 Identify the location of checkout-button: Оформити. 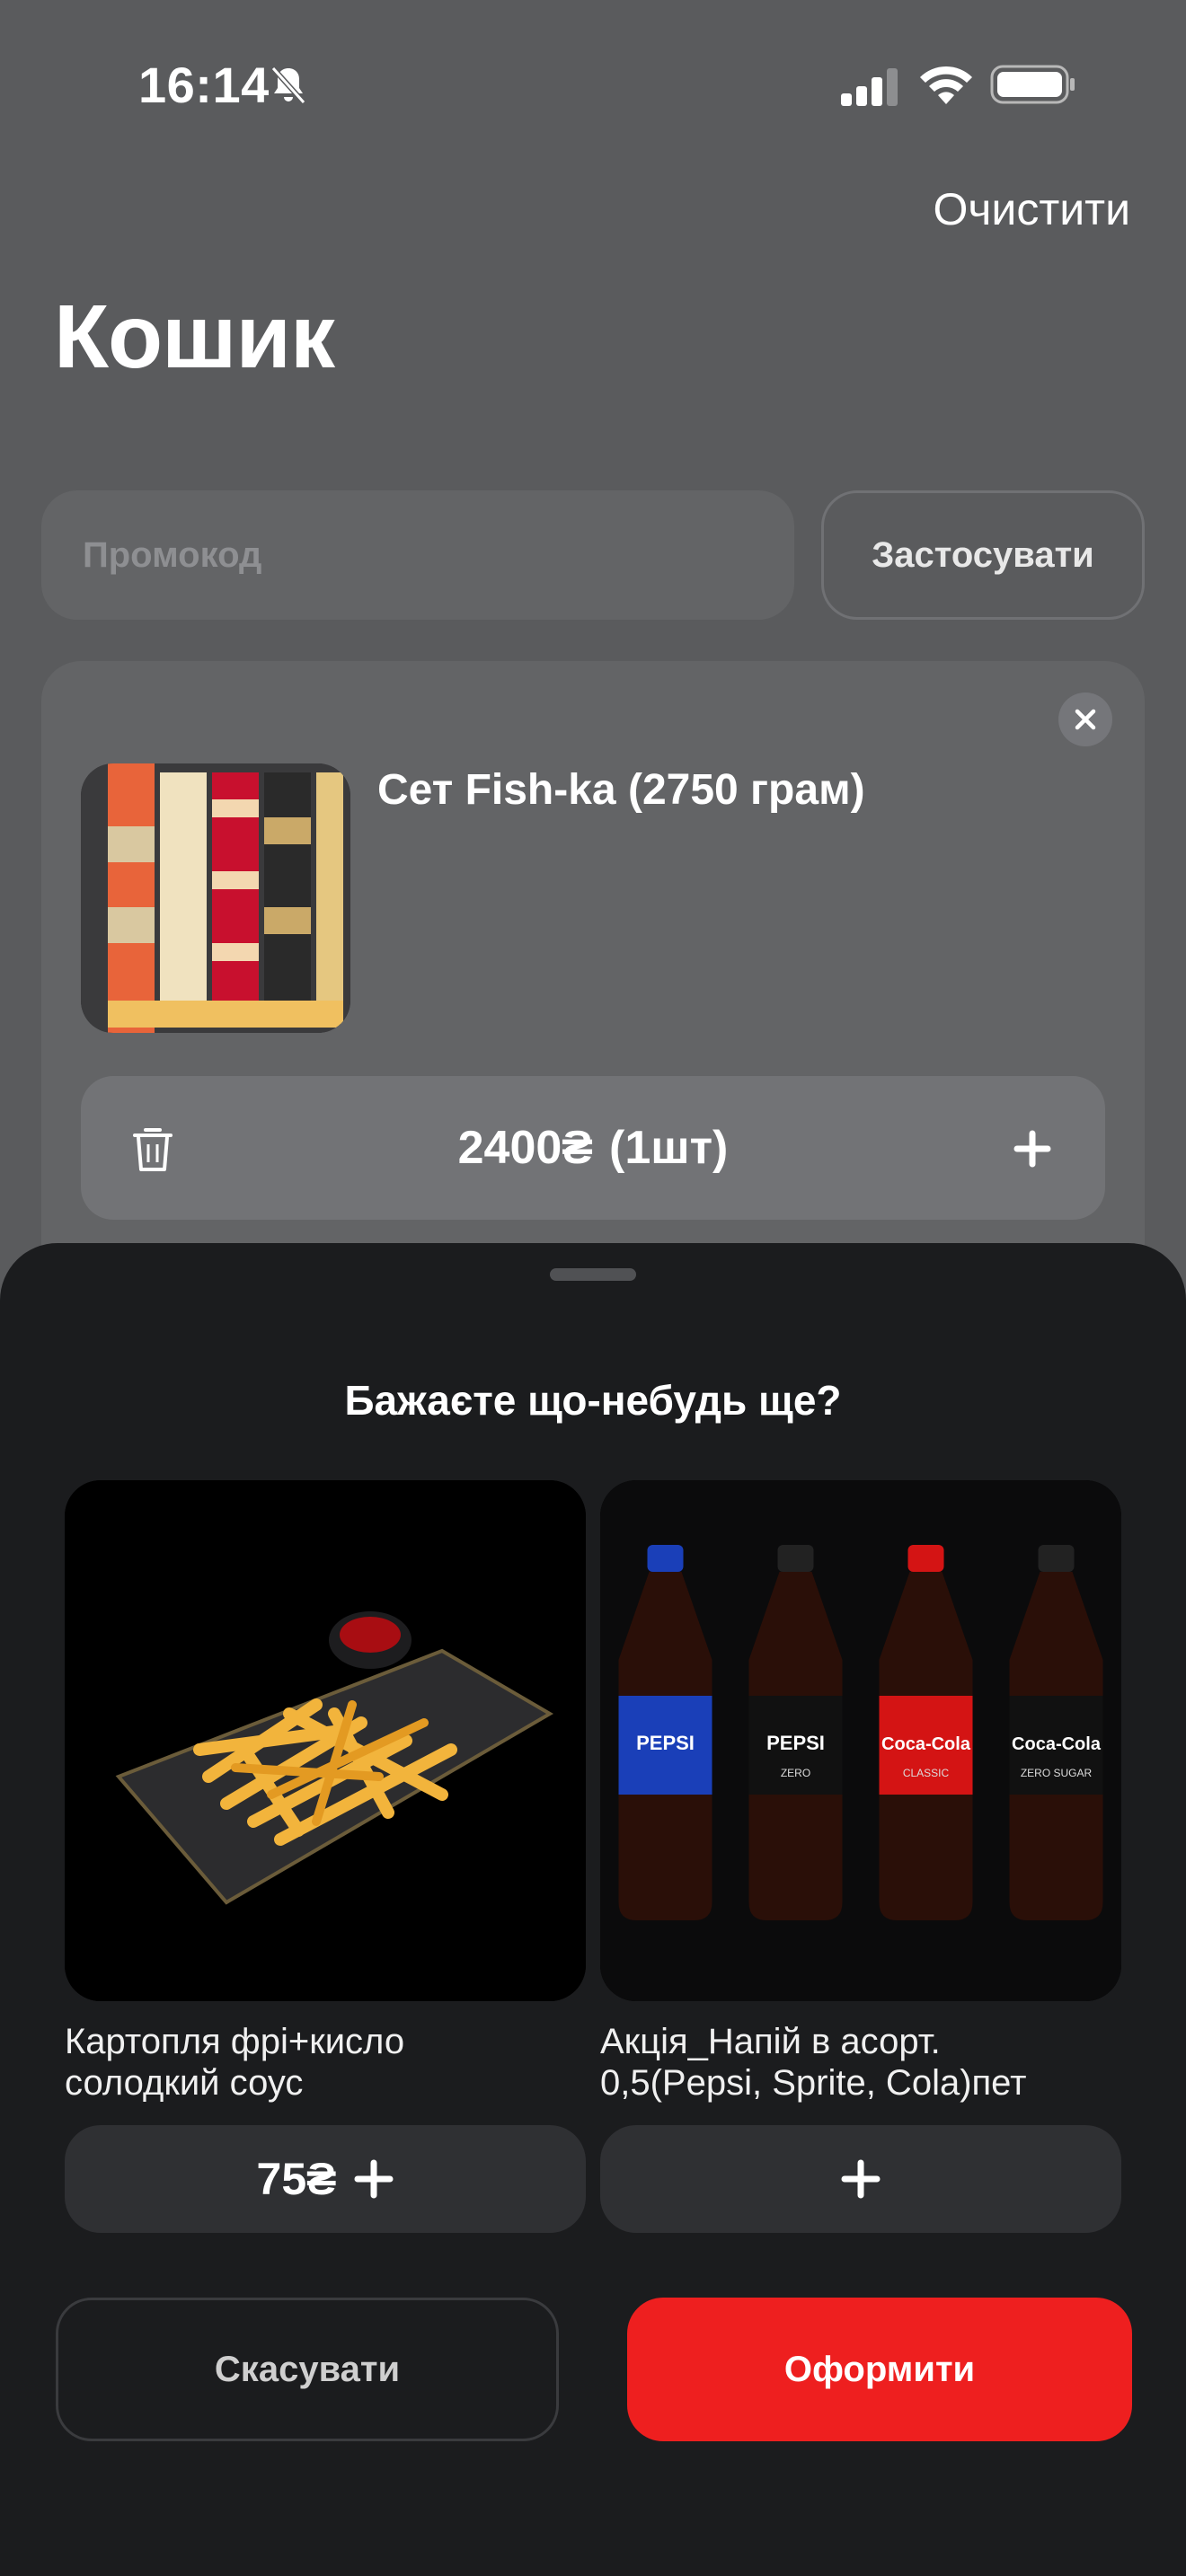
(879, 2369).